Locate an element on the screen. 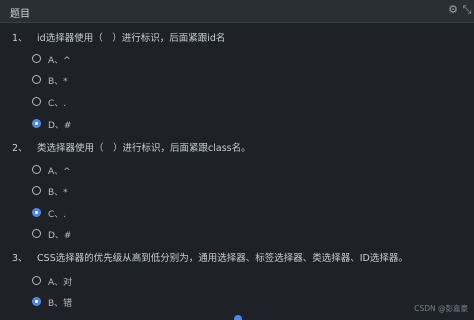 The image size is (474, 320). gear-icon: ⚙ is located at coordinates (453, 10).